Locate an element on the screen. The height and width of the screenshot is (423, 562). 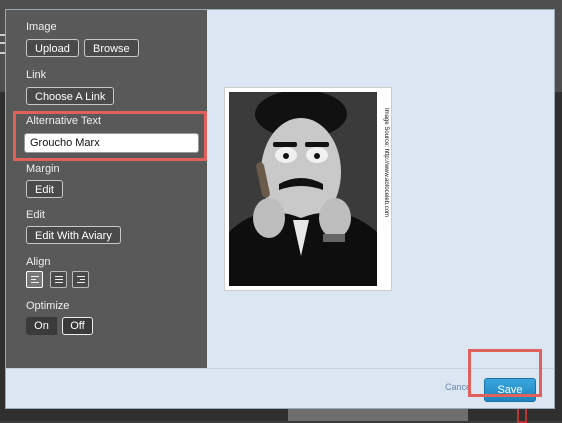
groucho-marx-photo is located at coordinates (303, 189).